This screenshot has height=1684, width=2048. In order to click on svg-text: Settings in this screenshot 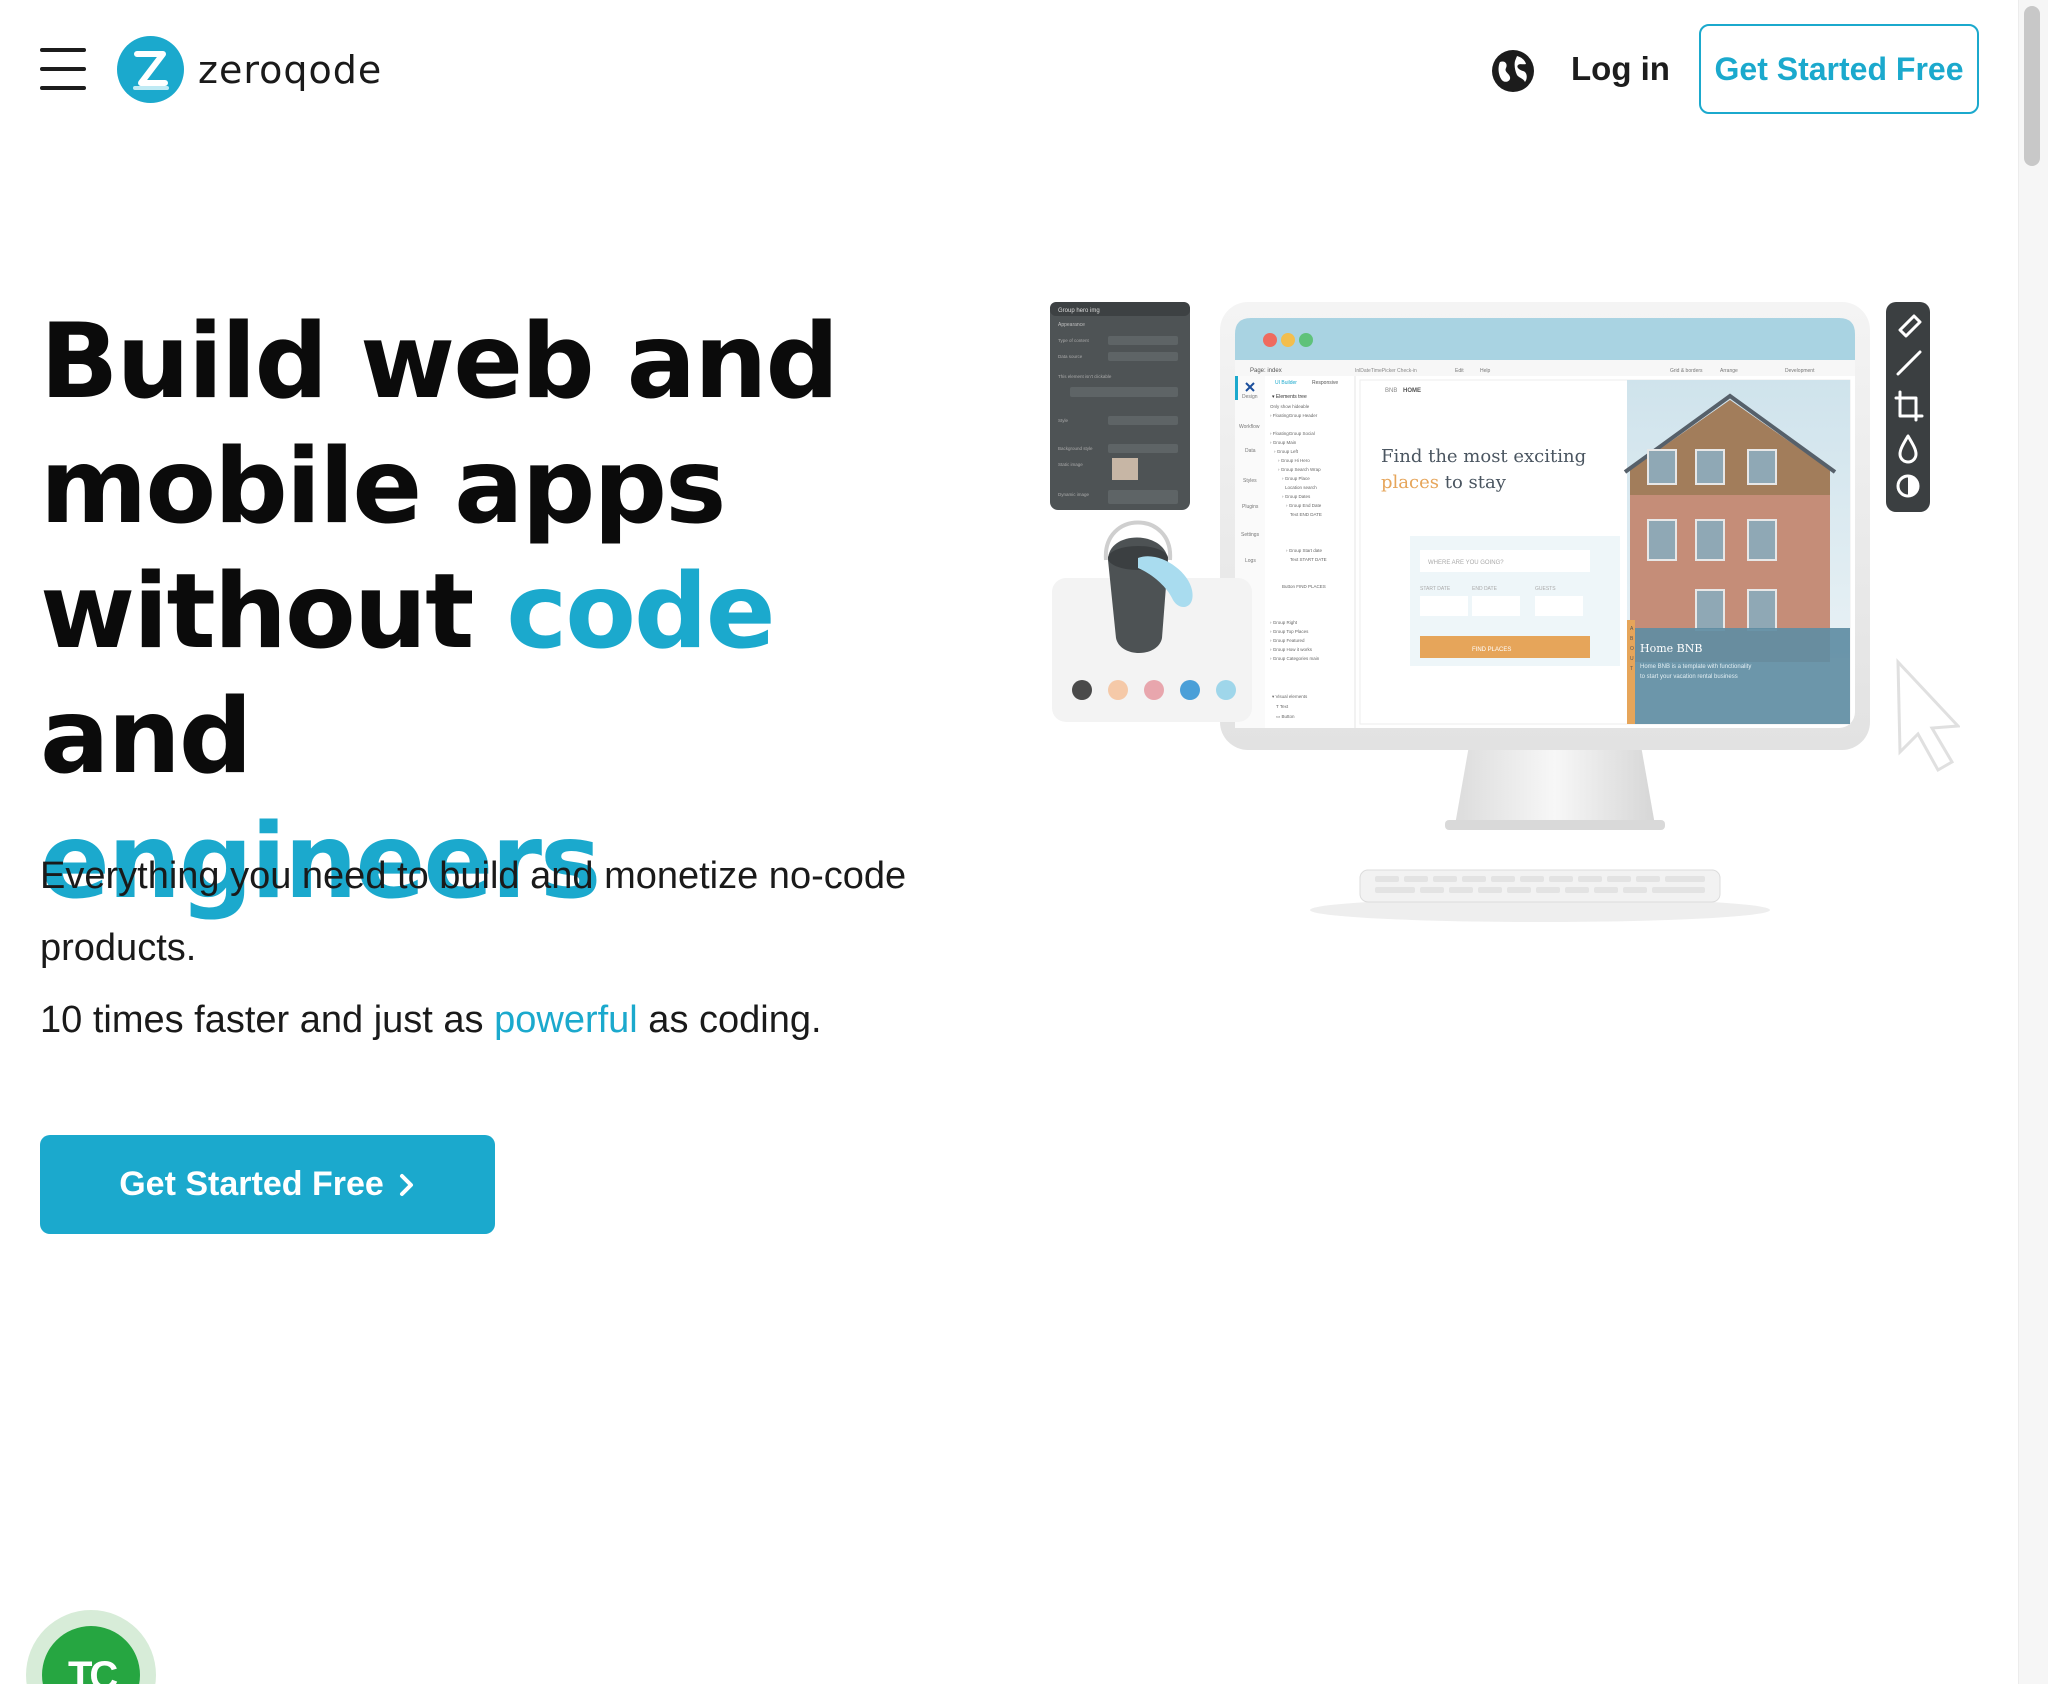, I will do `click(1250, 535)`.